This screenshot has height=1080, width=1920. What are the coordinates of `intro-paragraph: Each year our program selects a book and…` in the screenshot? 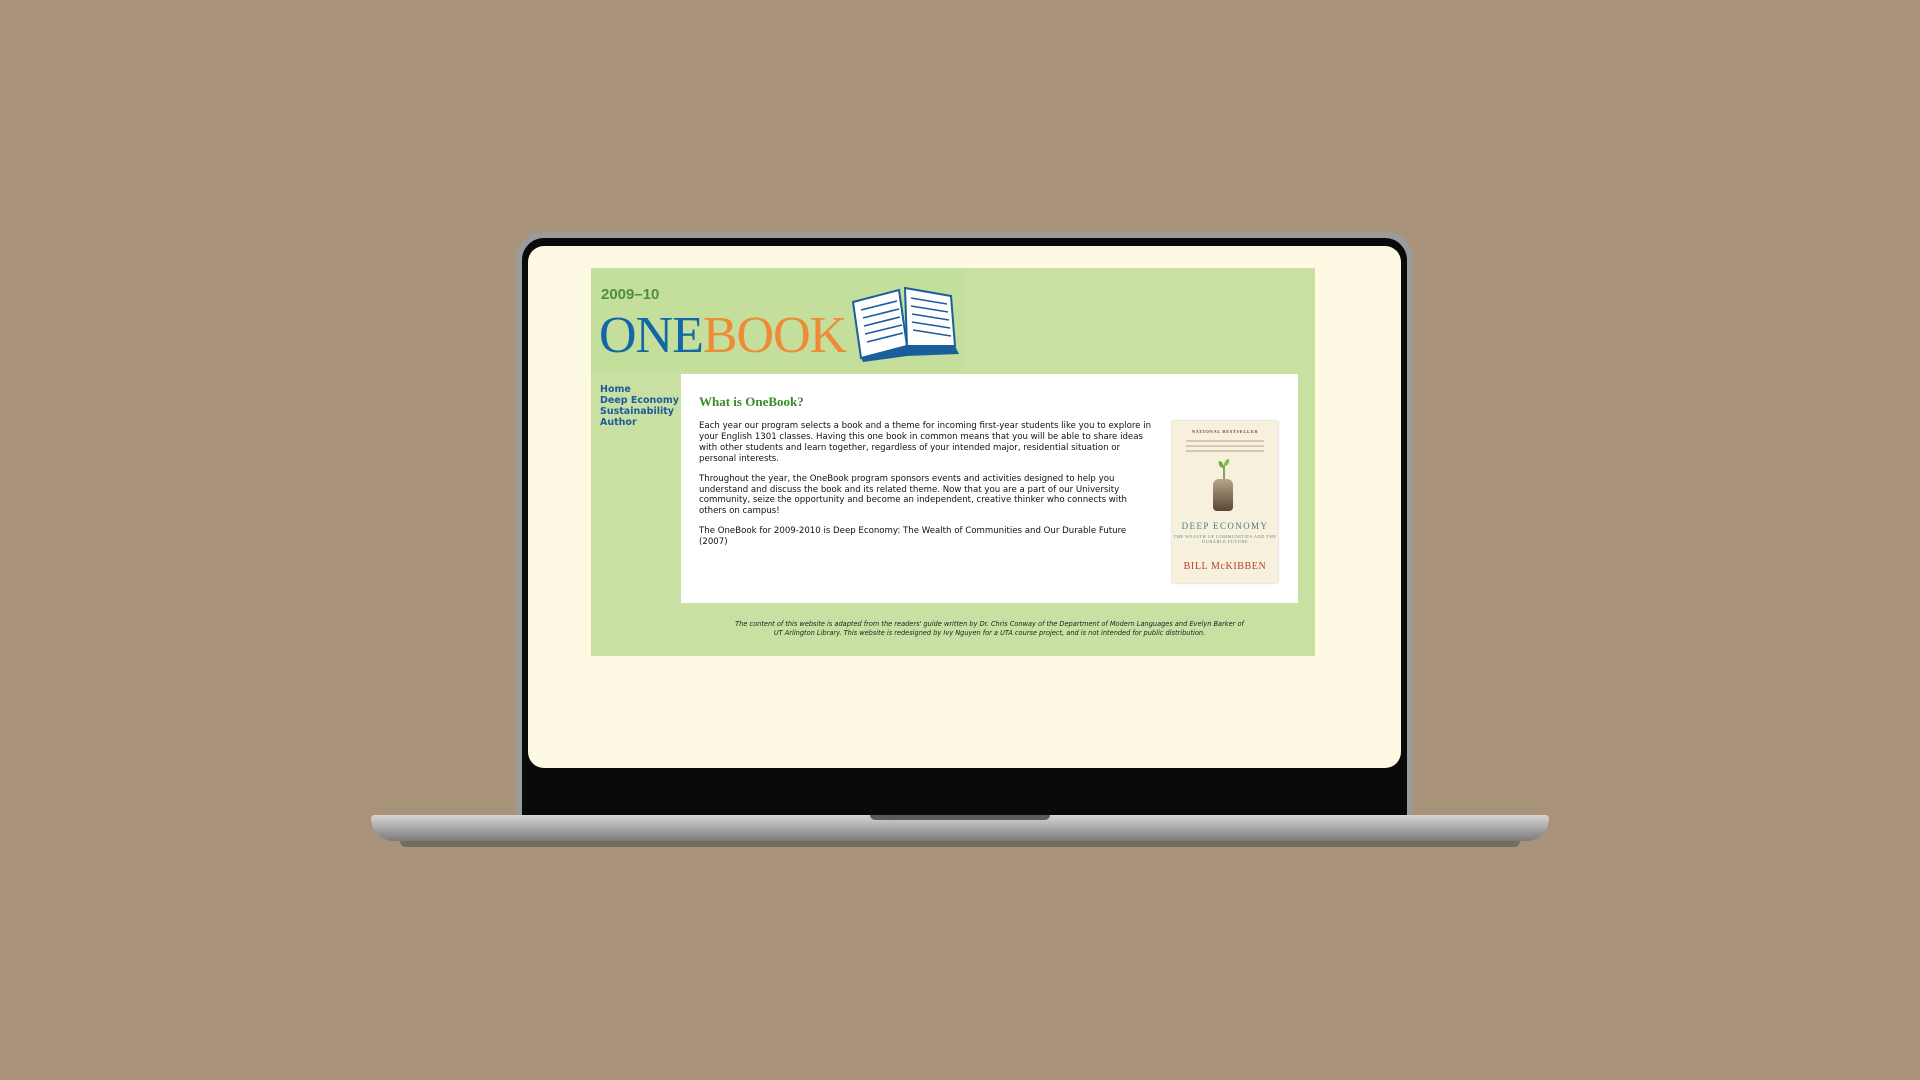 It's located at (925, 442).